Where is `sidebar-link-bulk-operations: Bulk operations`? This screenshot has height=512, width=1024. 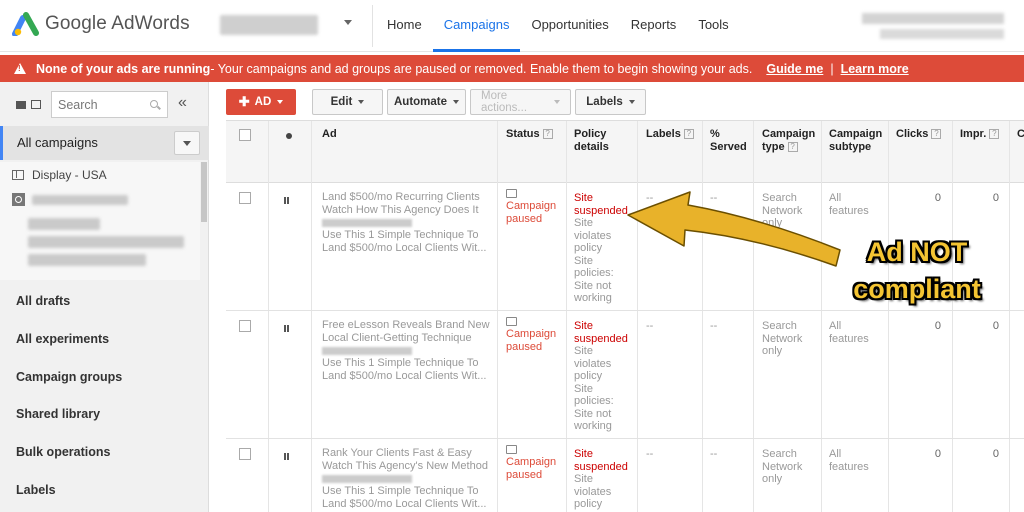 sidebar-link-bulk-operations: Bulk operations is located at coordinates (63, 452).